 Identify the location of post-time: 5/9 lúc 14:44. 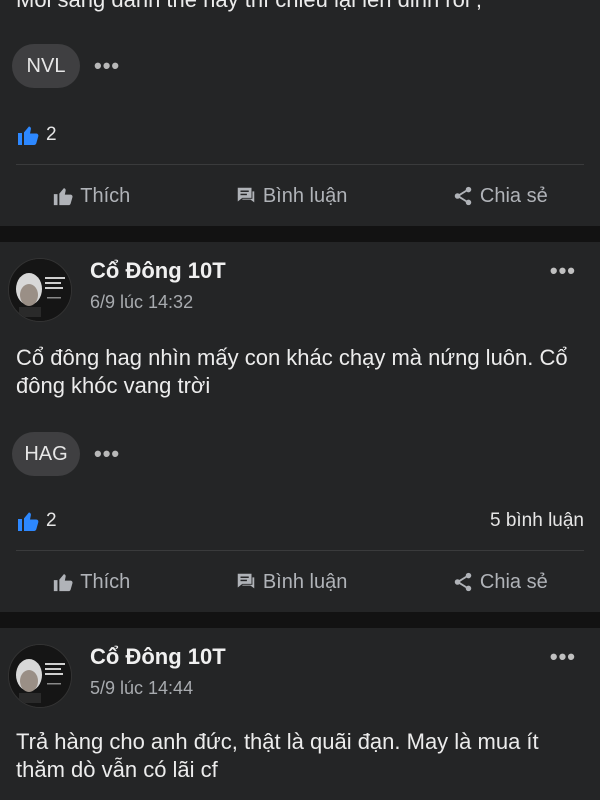
(142, 688).